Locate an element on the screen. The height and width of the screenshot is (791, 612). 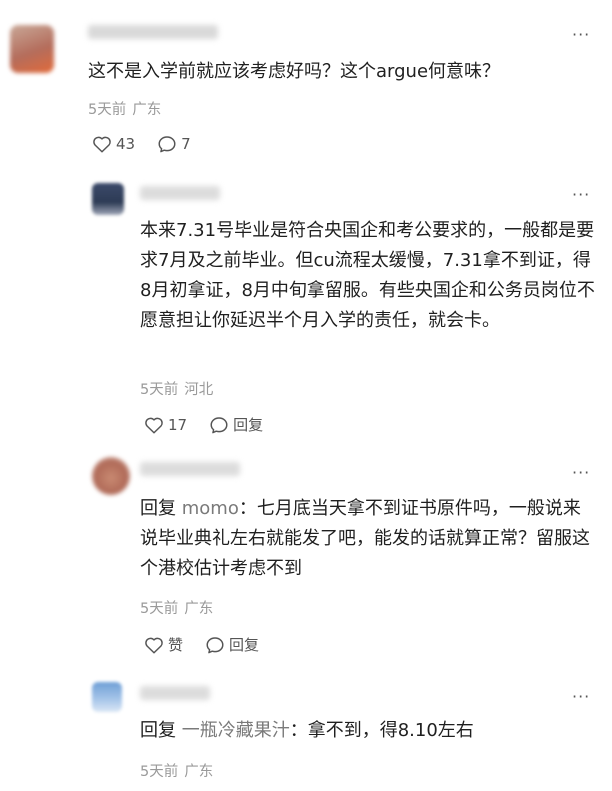
reply-text: ：拿不到，得8.10左右 is located at coordinates (381, 730).